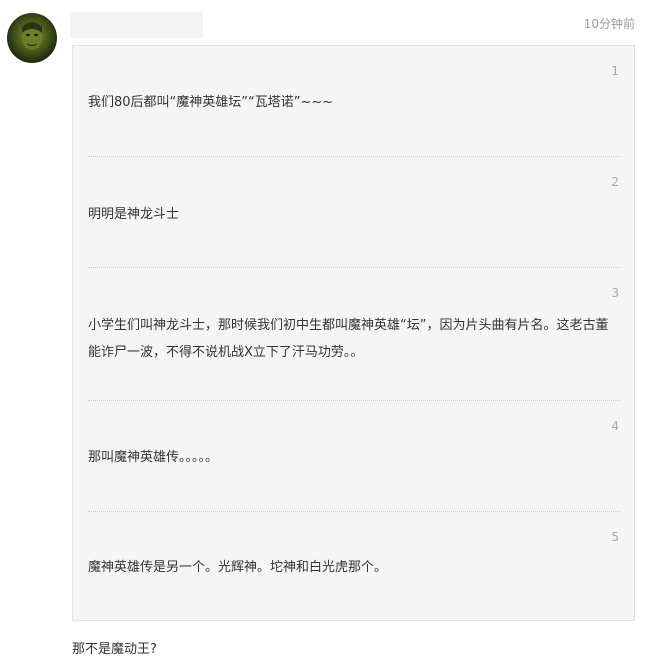 This screenshot has height=665, width=654. What do you see at coordinates (615, 71) in the screenshot?
I see `floor-number: 1` at bounding box center [615, 71].